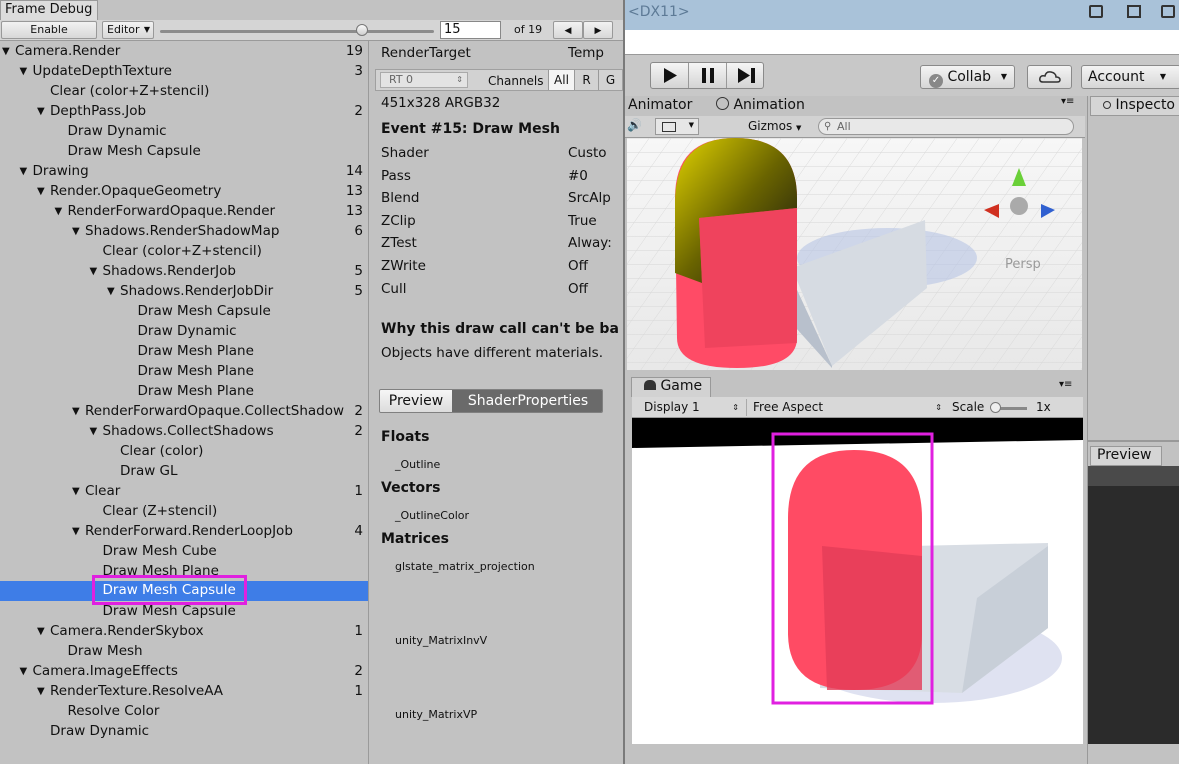 This screenshot has width=1179, height=764. I want to click on tree-row: ▼ Camera.Render 19, so click(184, 51).